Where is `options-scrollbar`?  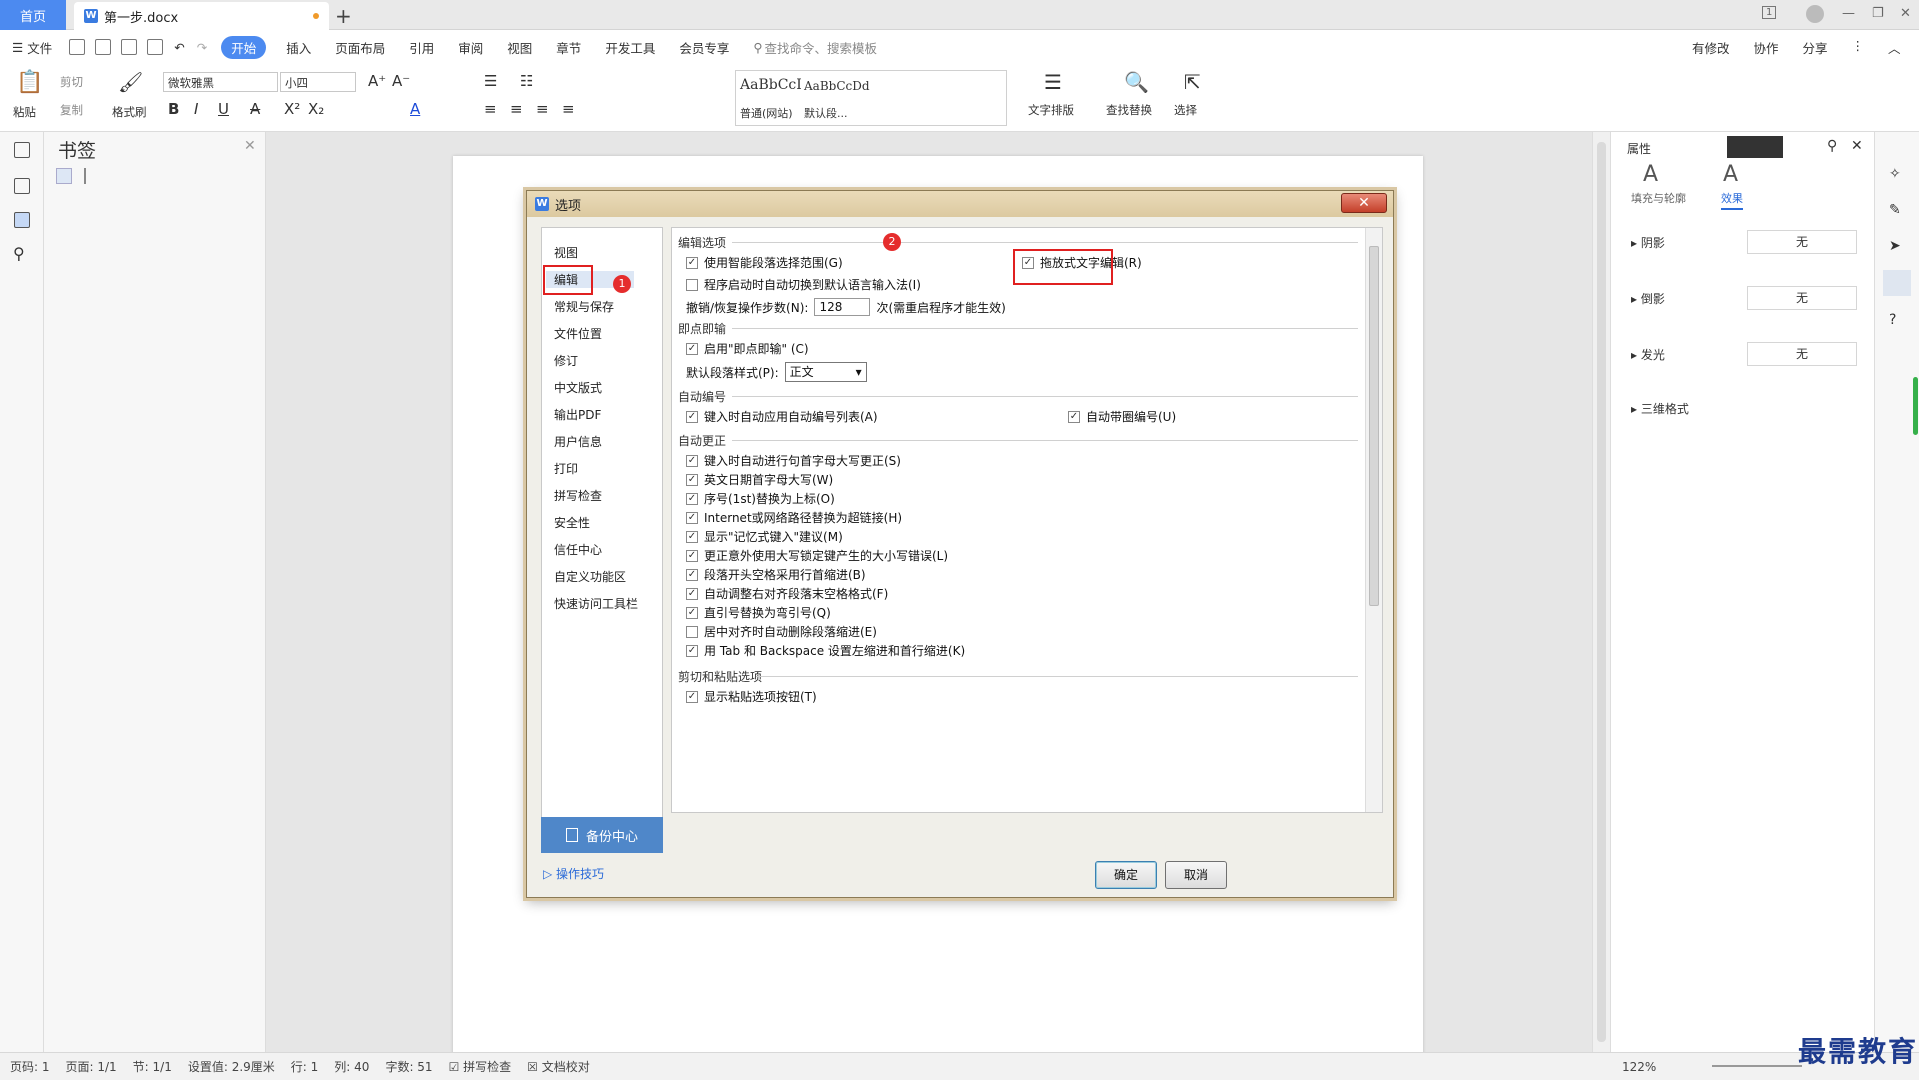 options-scrollbar is located at coordinates (1373, 520).